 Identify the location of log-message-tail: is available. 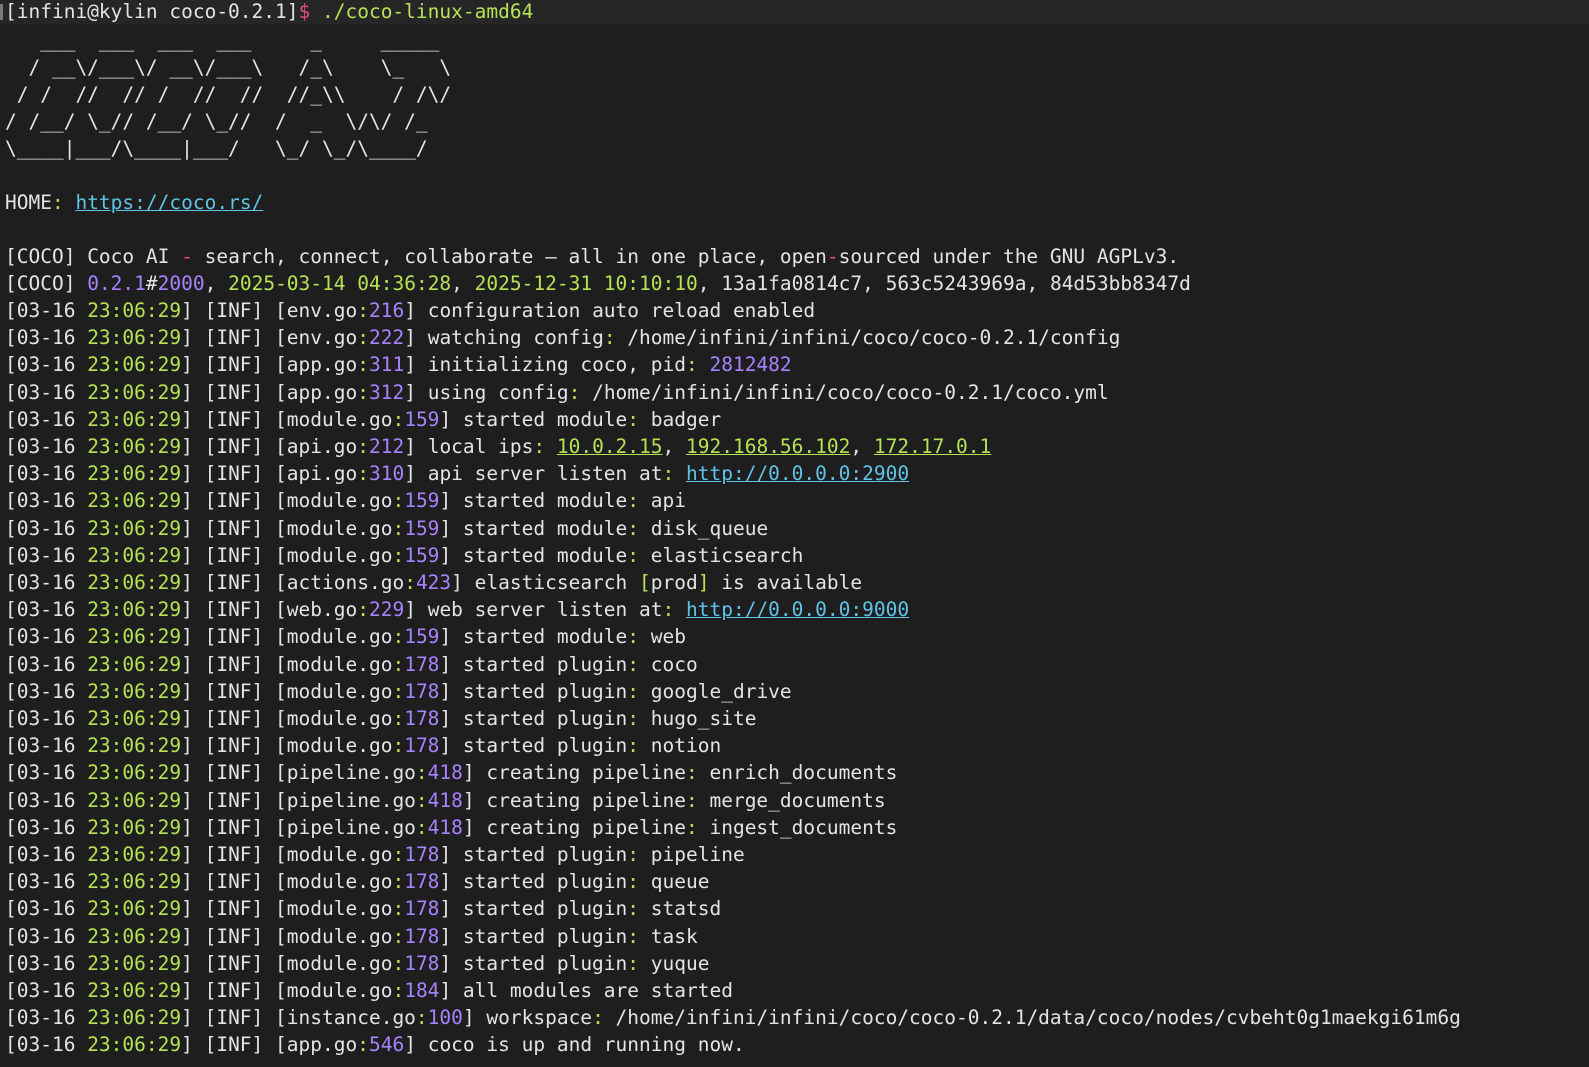
(786, 582).